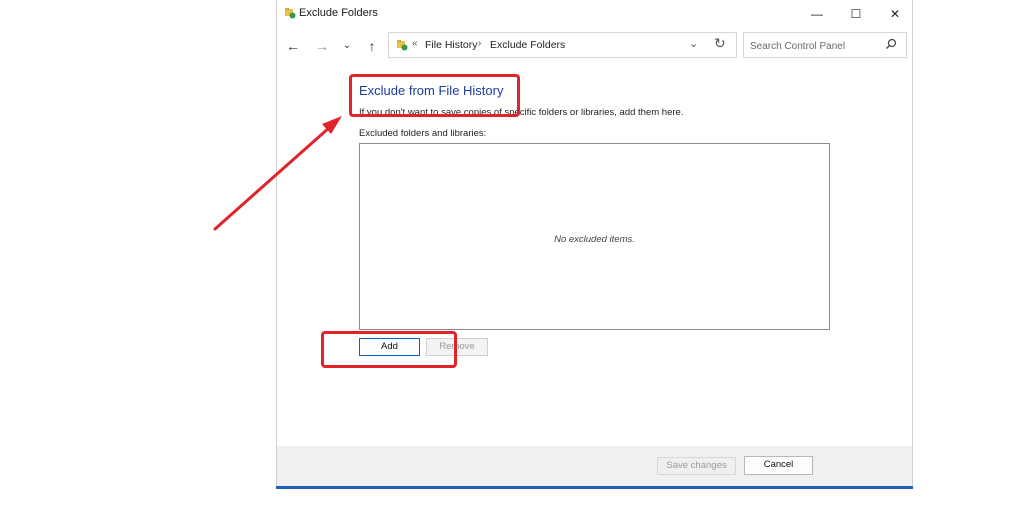 The width and height of the screenshot is (1024, 512). I want to click on address-bar: « File History › Exclude Folders ⌄ ↻, so click(562, 45).